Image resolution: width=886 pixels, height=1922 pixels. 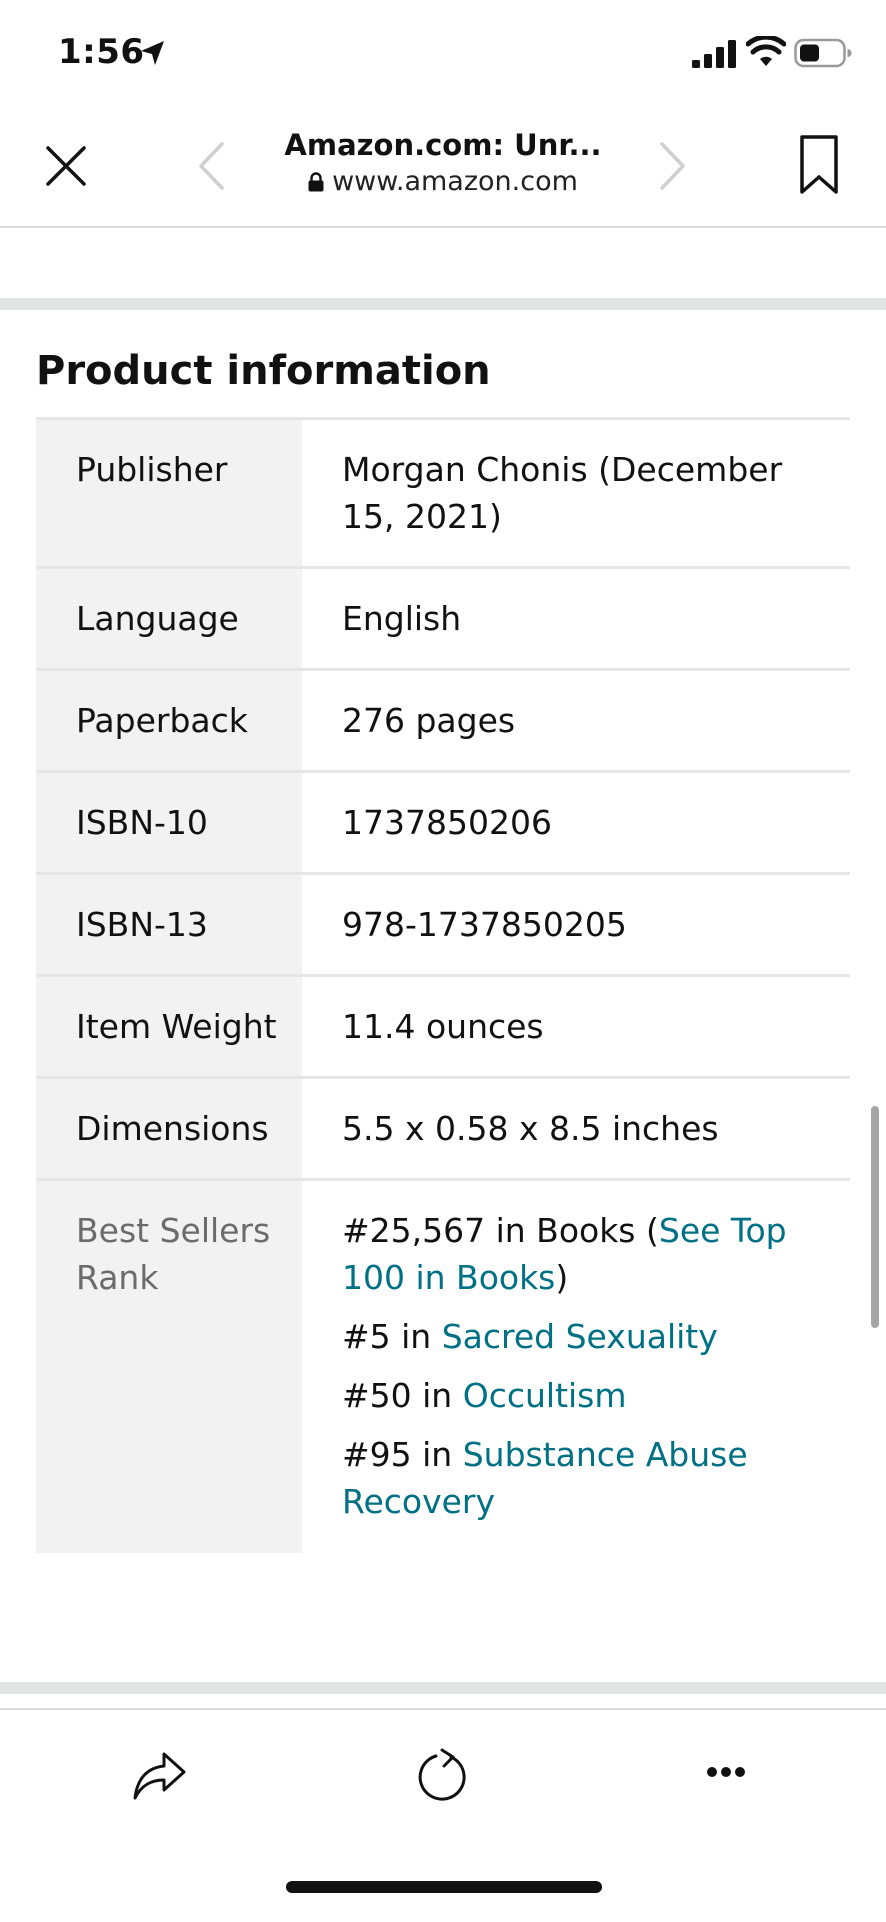 What do you see at coordinates (581, 1478) in the screenshot?
I see `rank-item: #95 in Substance Abuse Recovery` at bounding box center [581, 1478].